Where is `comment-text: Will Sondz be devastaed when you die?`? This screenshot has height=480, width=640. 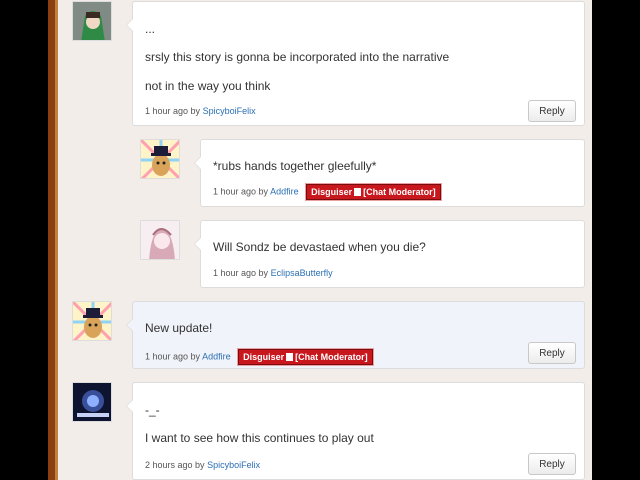
comment-text: Will Sondz be devastaed when you die? is located at coordinates (319, 247).